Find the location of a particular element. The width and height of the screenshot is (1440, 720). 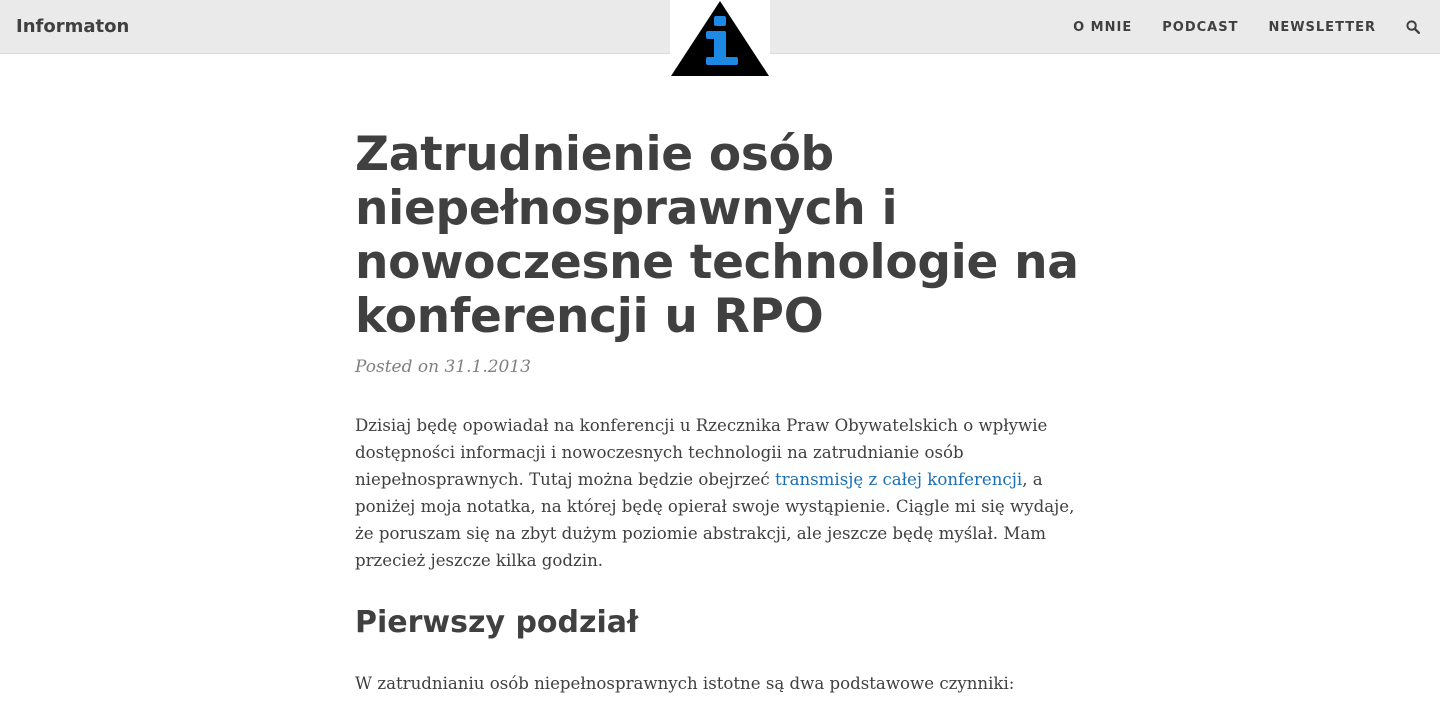

search-icon is located at coordinates (1413, 27).